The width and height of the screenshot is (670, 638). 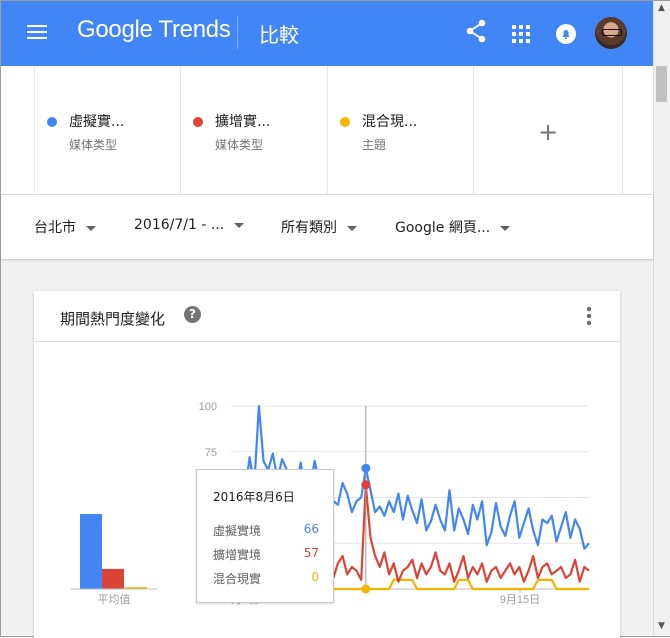 I want to click on card-divider, so click(x=327, y=341).